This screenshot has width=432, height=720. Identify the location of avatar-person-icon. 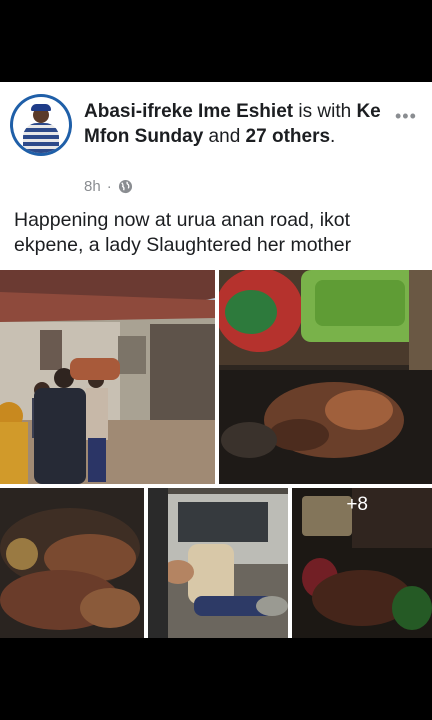
(41, 128).